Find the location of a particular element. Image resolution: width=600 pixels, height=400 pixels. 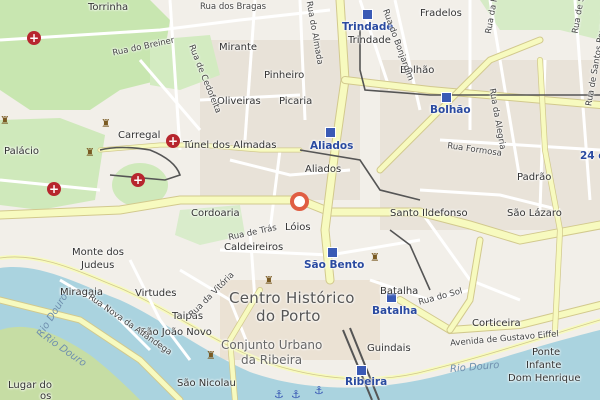

place-label-pinheiro: Pinheiro is located at coordinates (284, 75).